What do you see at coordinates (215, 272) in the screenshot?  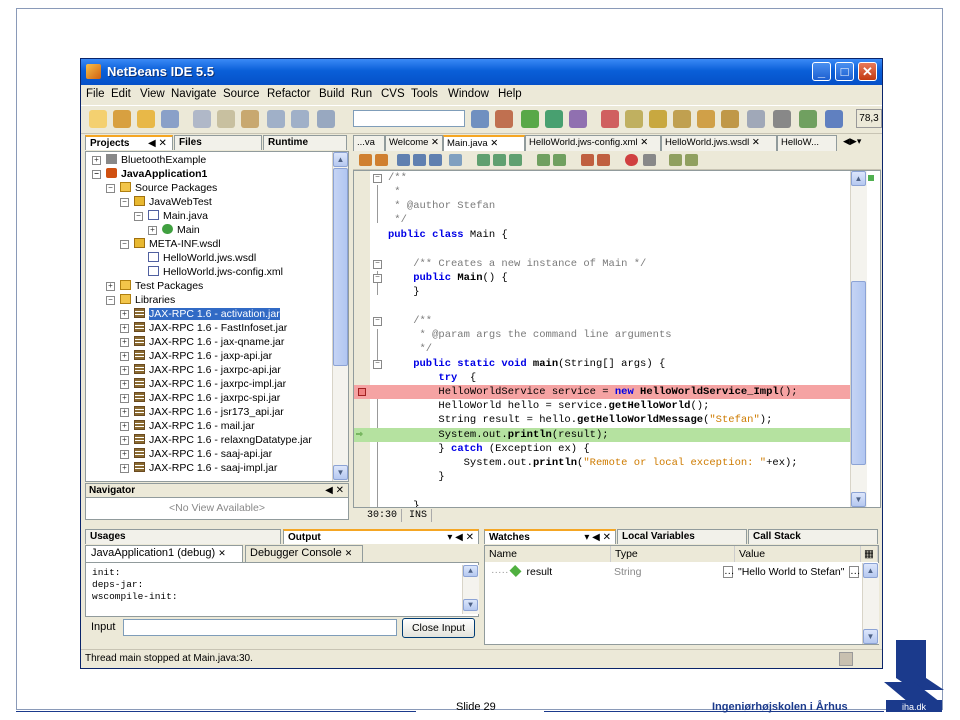 I see `tree-item-helloworld-config: HelloWorld.jws-config.xml` at bounding box center [215, 272].